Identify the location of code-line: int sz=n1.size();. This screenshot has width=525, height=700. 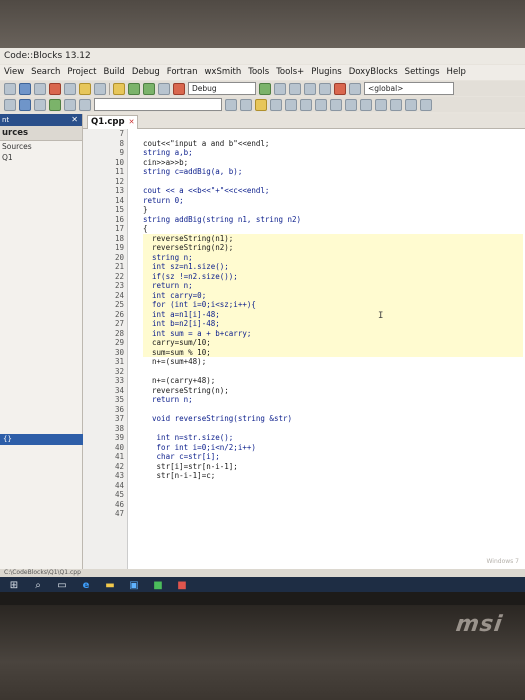
(333, 267).